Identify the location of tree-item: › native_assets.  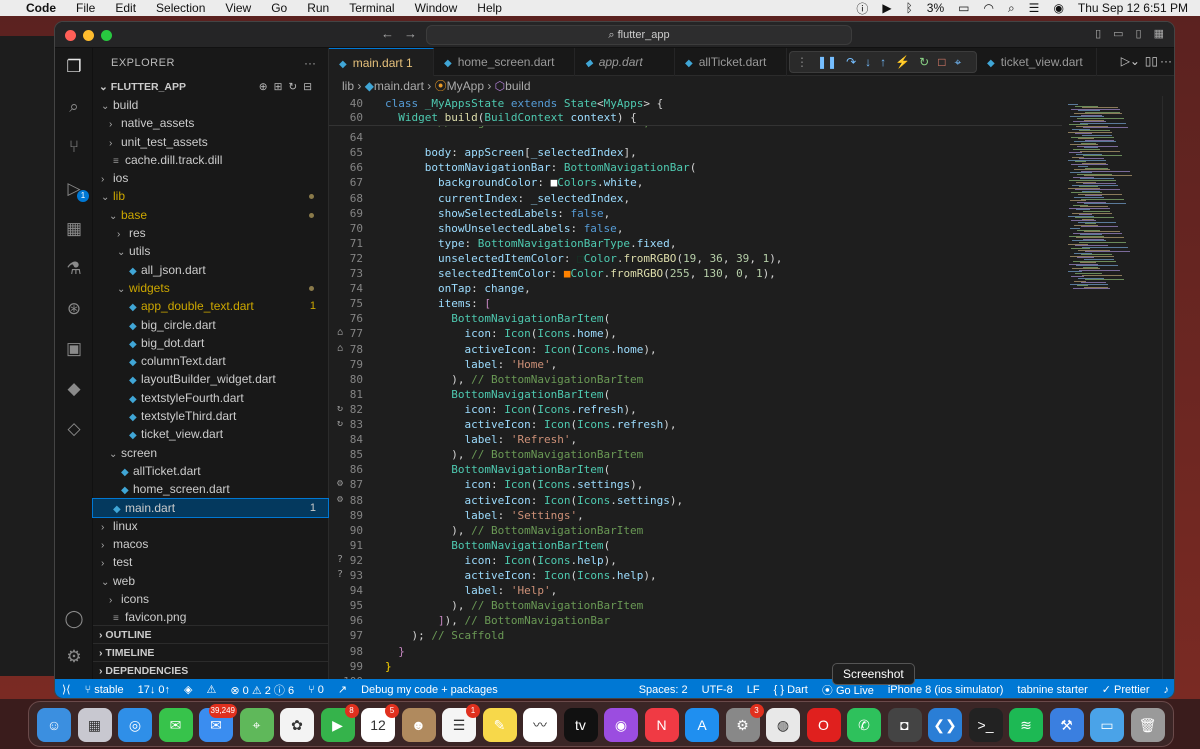
(210, 123).